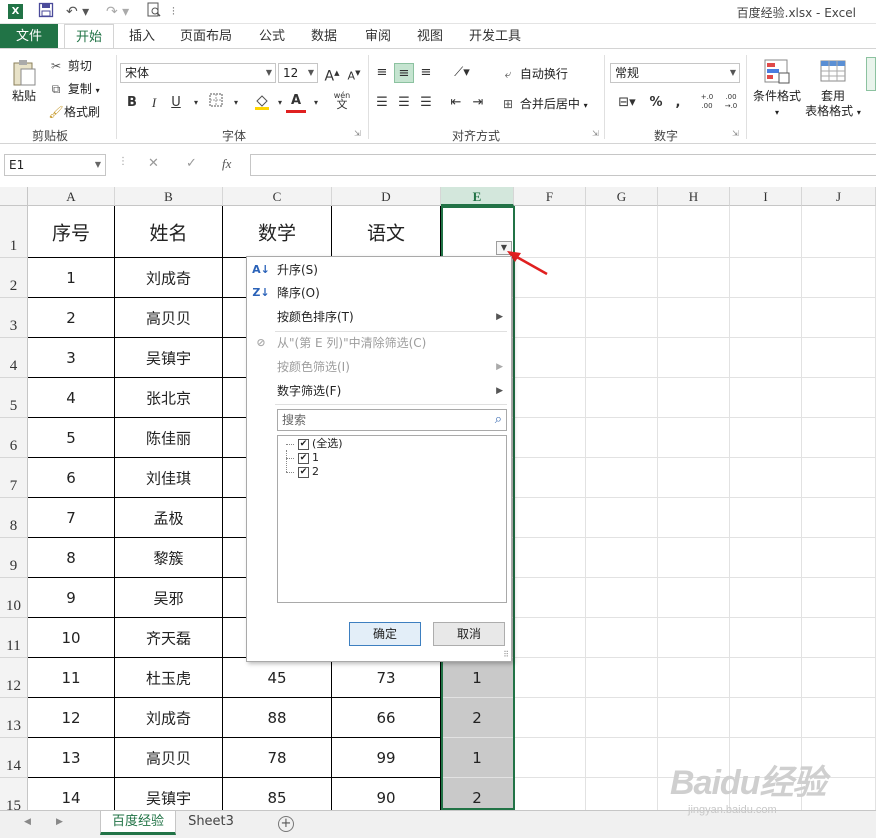 The height and width of the screenshot is (838, 876). What do you see at coordinates (27, 822) in the screenshot?
I see `prev-sheet-icon: ◀` at bounding box center [27, 822].